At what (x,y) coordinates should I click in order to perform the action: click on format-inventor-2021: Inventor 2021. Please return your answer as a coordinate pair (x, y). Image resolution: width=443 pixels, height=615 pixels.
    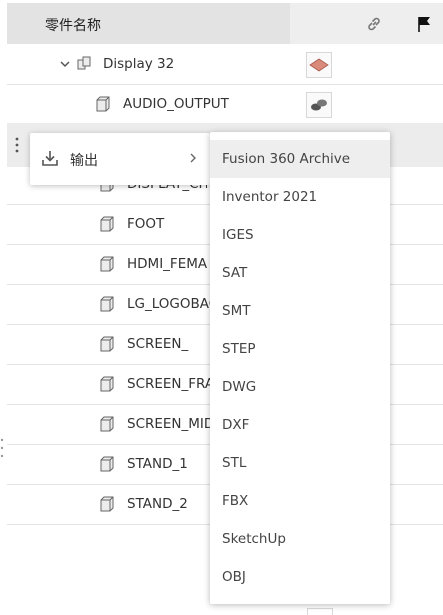
    Looking at the image, I should click on (300, 197).